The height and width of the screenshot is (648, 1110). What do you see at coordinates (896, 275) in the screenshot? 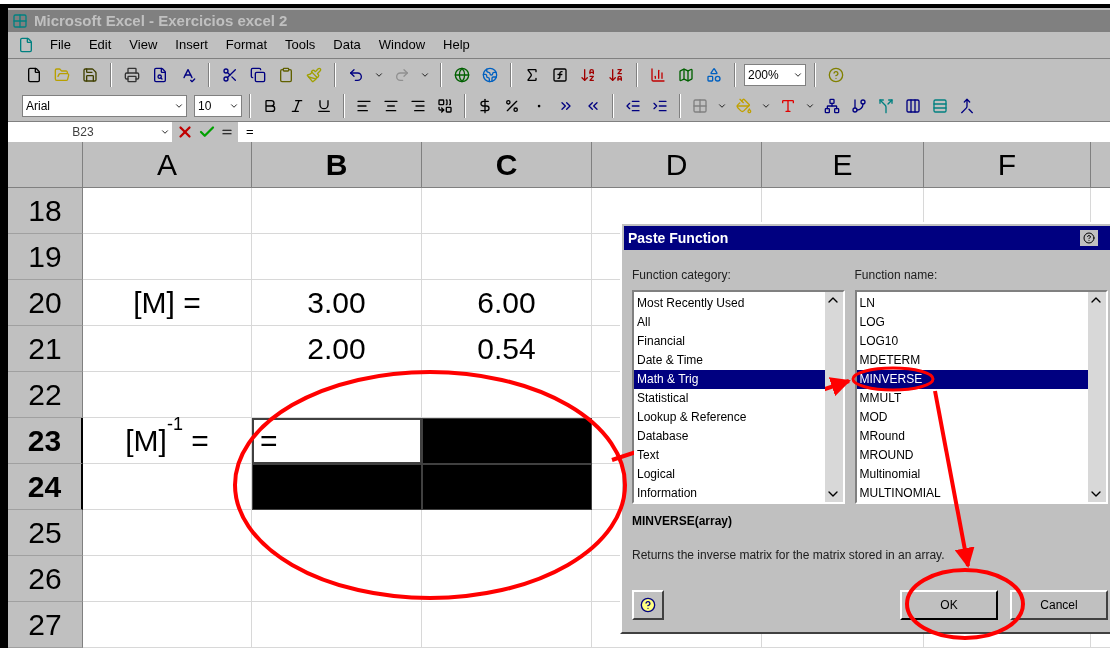
I see `list-label: Function name:` at bounding box center [896, 275].